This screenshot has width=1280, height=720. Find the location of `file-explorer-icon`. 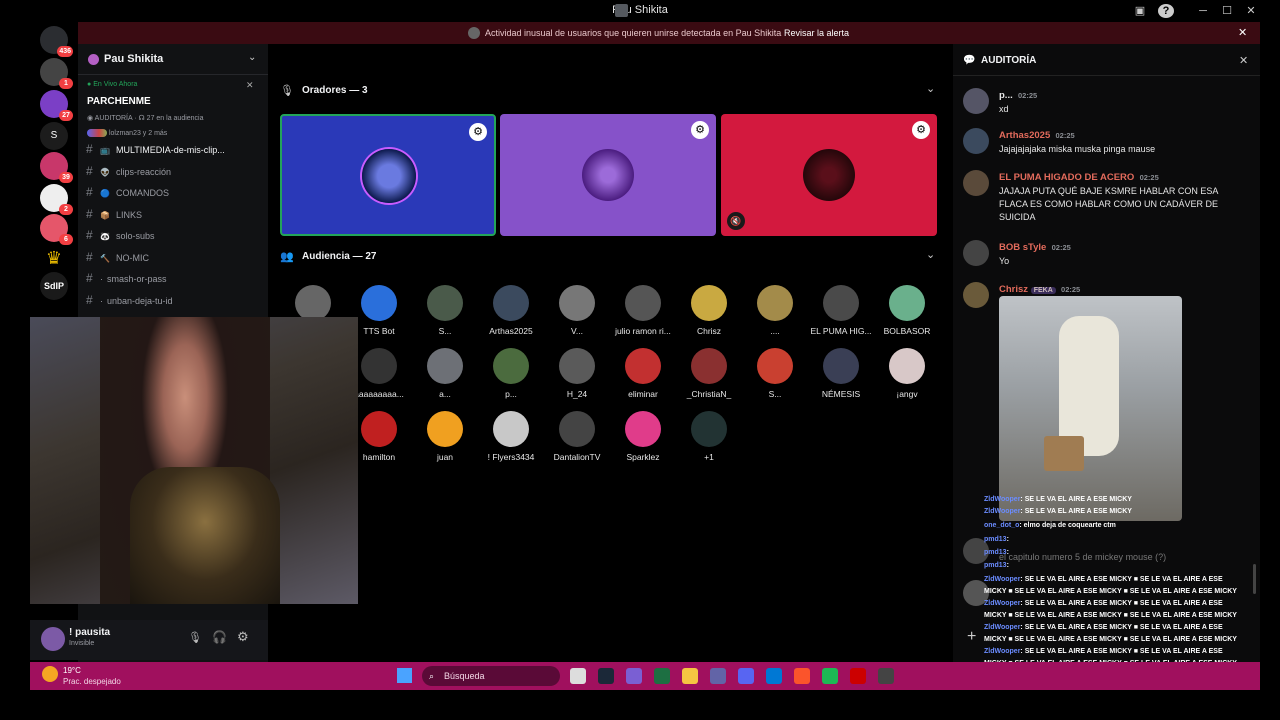

file-explorer-icon is located at coordinates (578, 676).